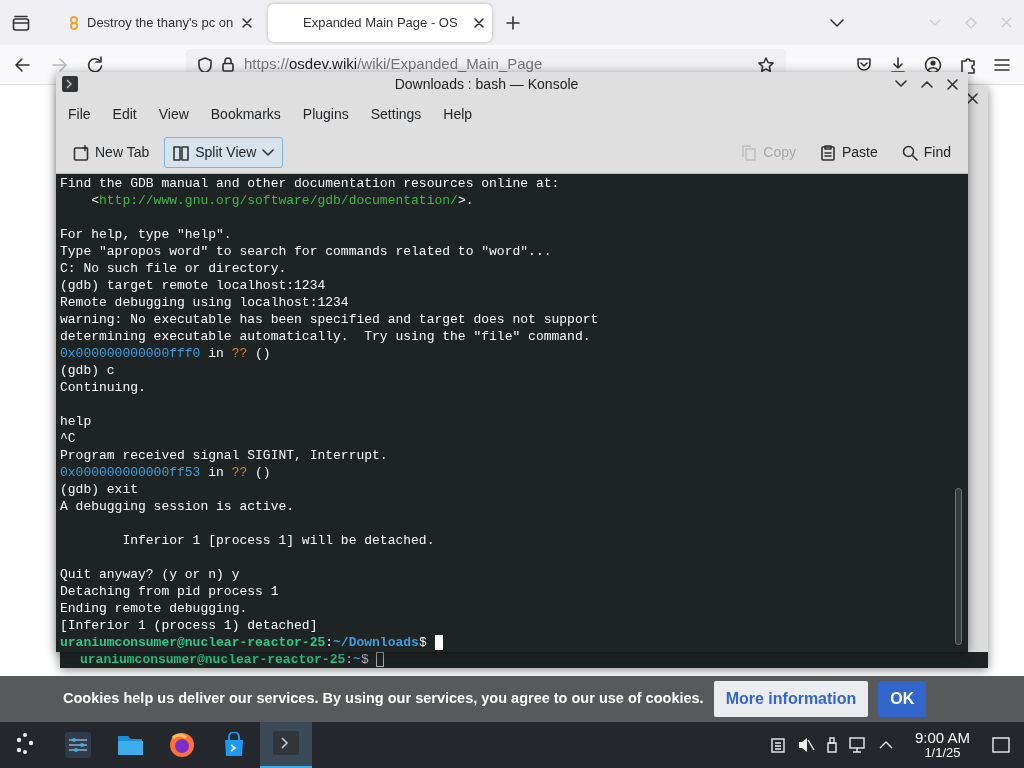 This screenshot has width=1024, height=768. I want to click on muted-speaker-icon, so click(805, 745).